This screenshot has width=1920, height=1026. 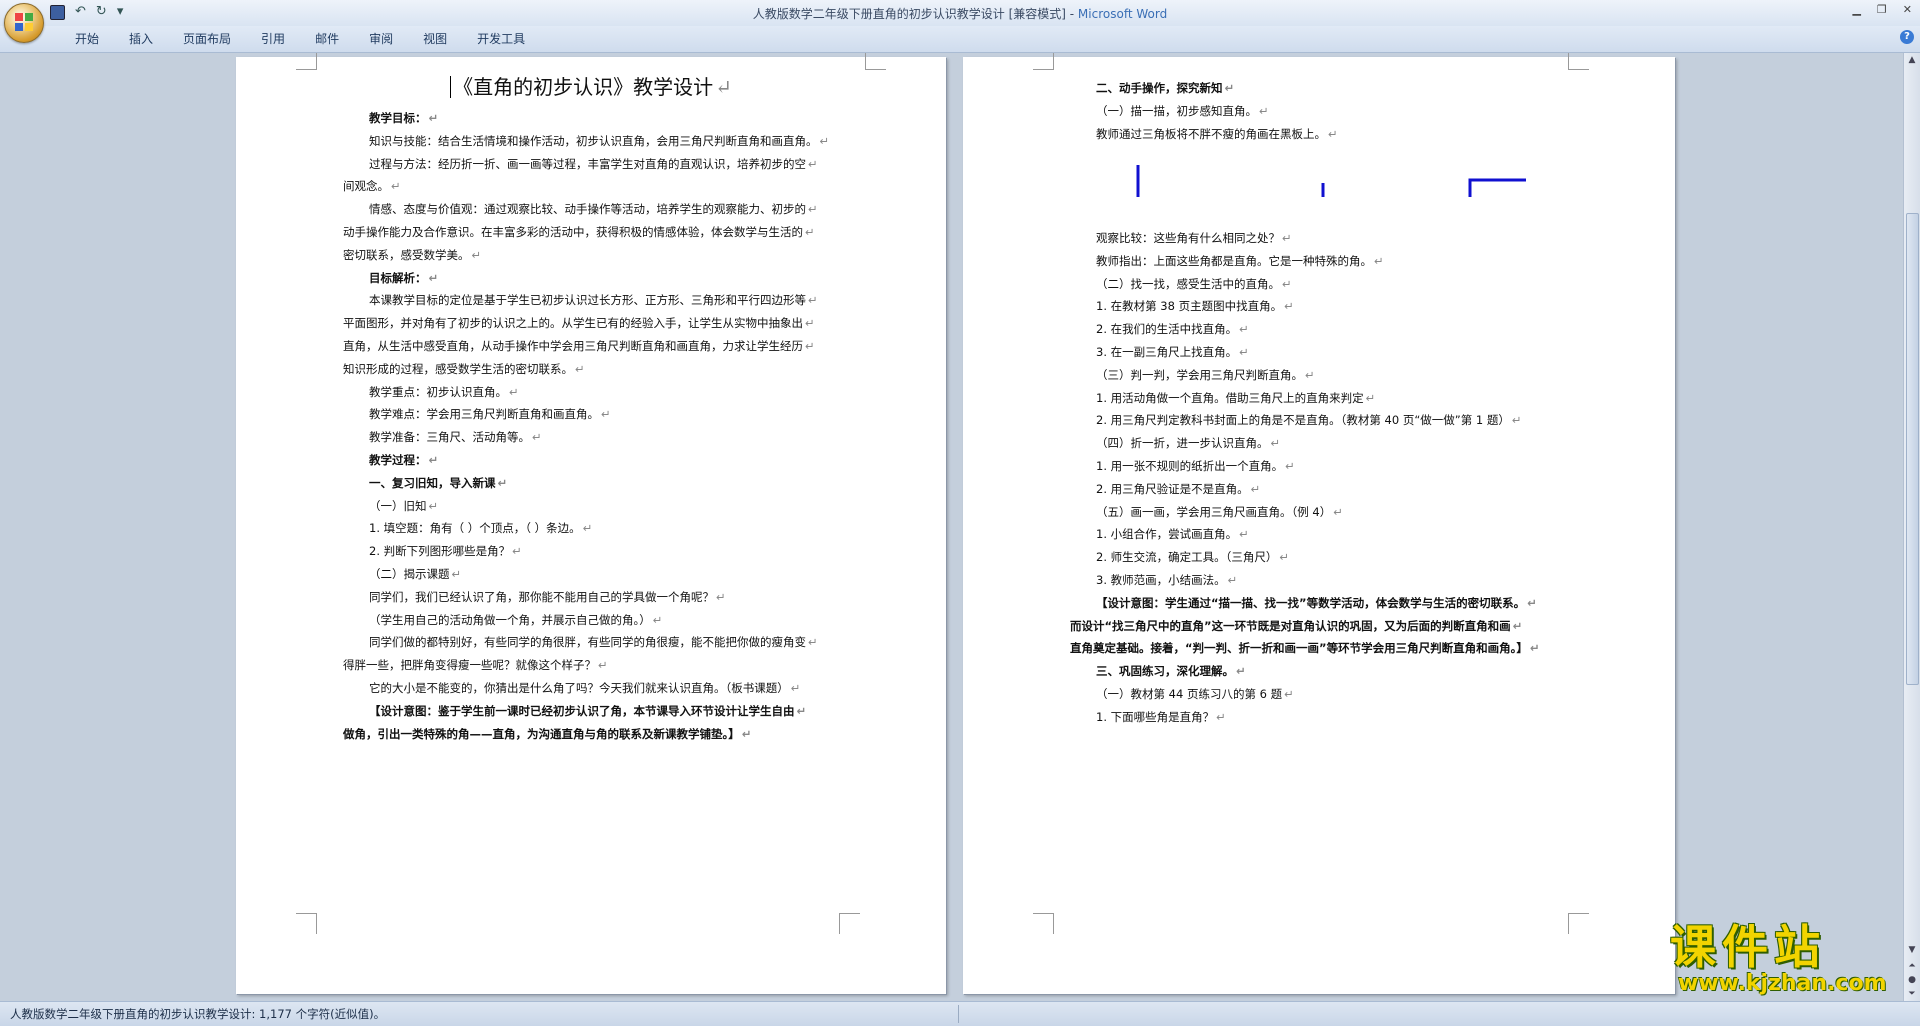 What do you see at coordinates (541, 596) in the screenshot?
I see `paragraph-text: 同学们，我们已经认识了角，那你能不能用自己的学具做一个角呢？` at bounding box center [541, 596].